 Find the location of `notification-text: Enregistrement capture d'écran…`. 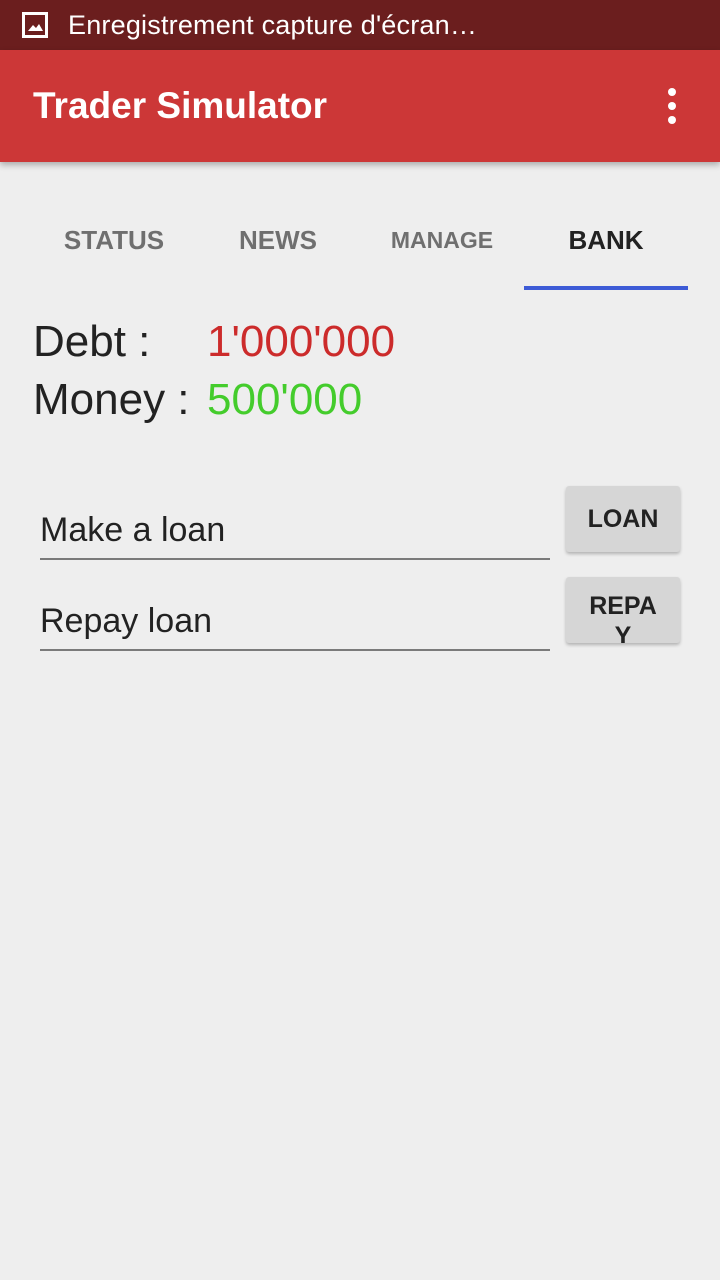

notification-text: Enregistrement capture d'écran… is located at coordinates (273, 24).